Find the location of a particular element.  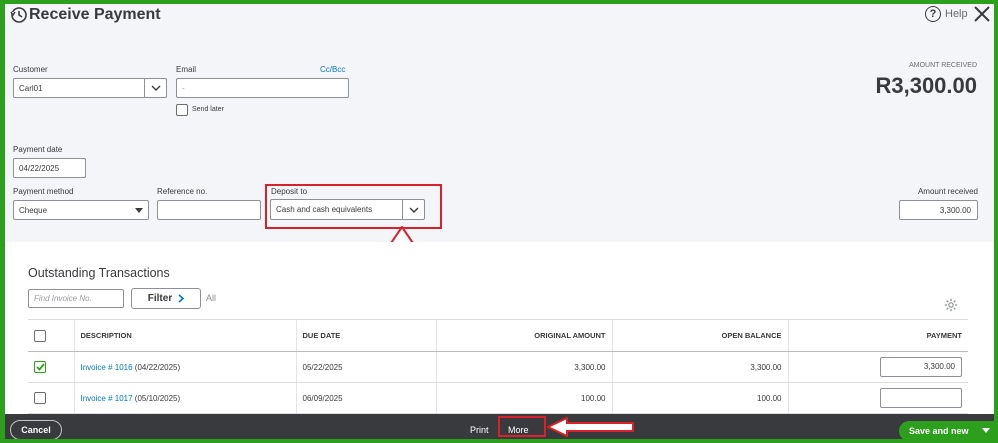

customer-value: Carl01 is located at coordinates (31, 88).